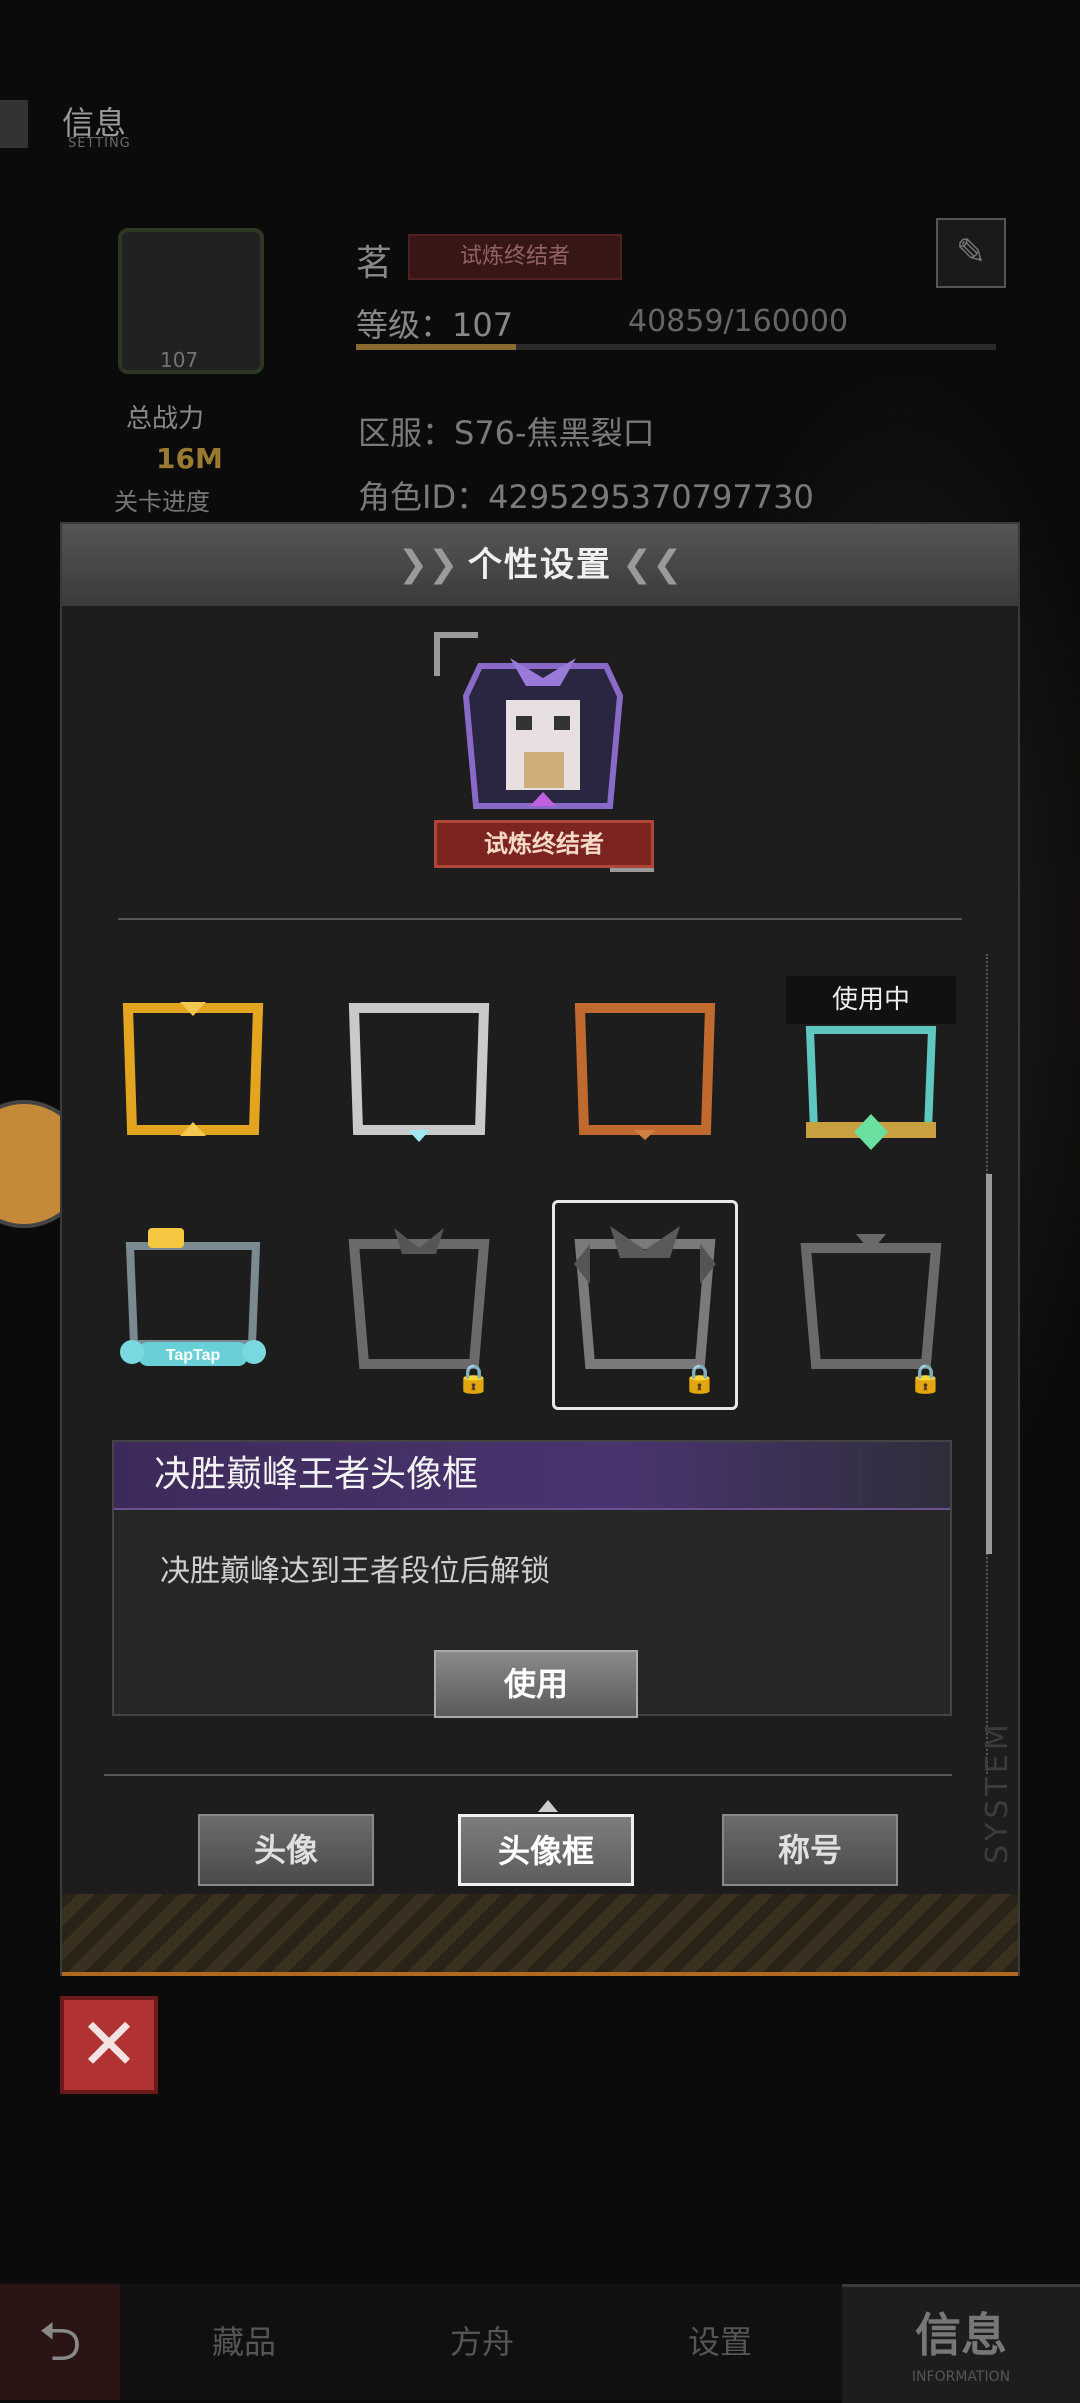 This screenshot has height=2403, width=1080. What do you see at coordinates (316, 1474) in the screenshot?
I see `frame-name: 决胜巅峰王者头像框` at bounding box center [316, 1474].